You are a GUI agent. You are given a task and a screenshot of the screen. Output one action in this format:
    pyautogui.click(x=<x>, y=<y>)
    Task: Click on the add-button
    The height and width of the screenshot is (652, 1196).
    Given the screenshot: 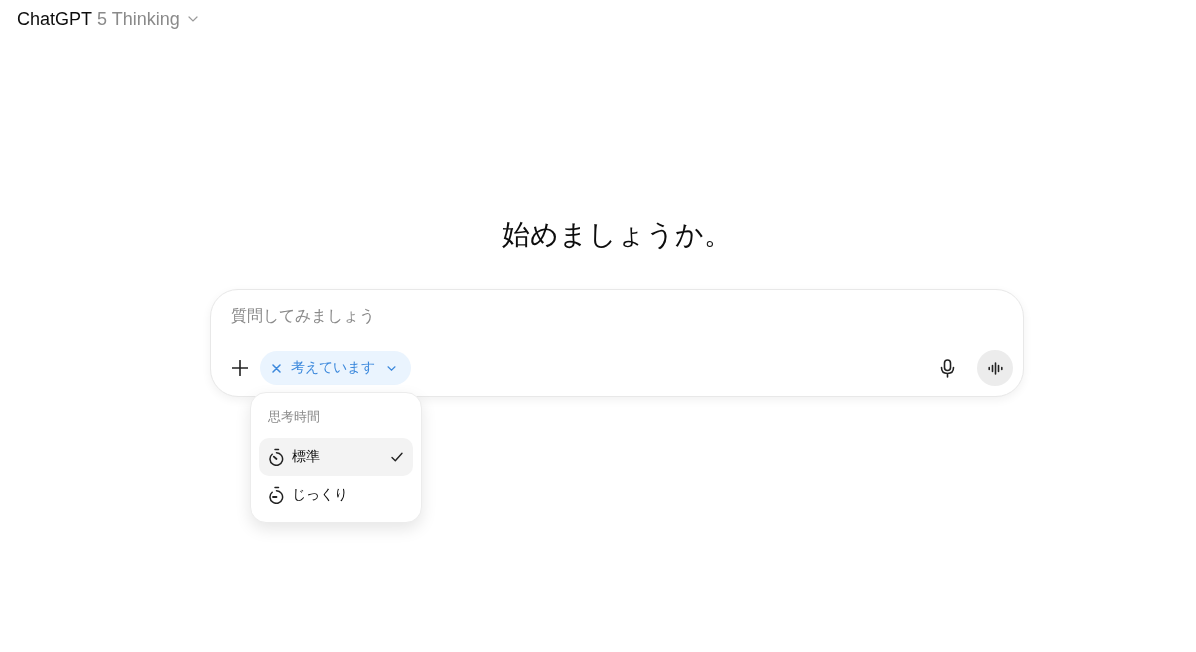 What is the action you would take?
    pyautogui.click(x=240, y=368)
    